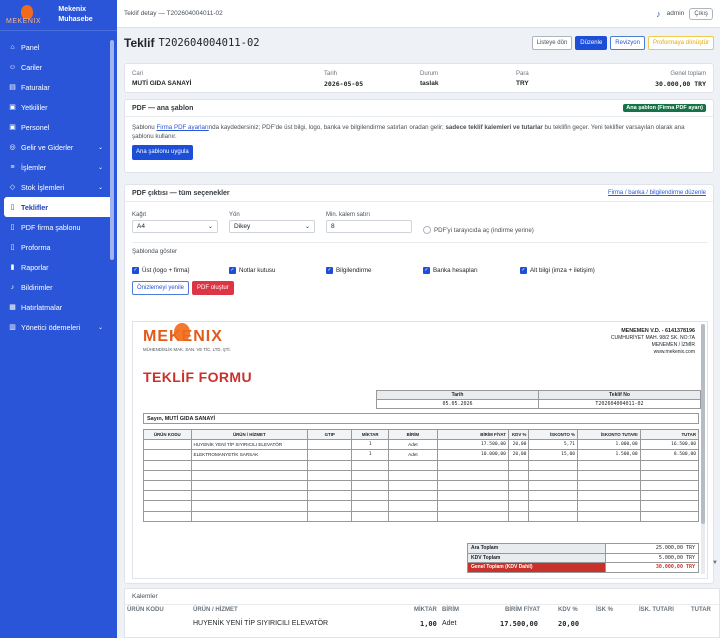 The image size is (720, 638). I want to click on paper-value: A4, so click(141, 226).